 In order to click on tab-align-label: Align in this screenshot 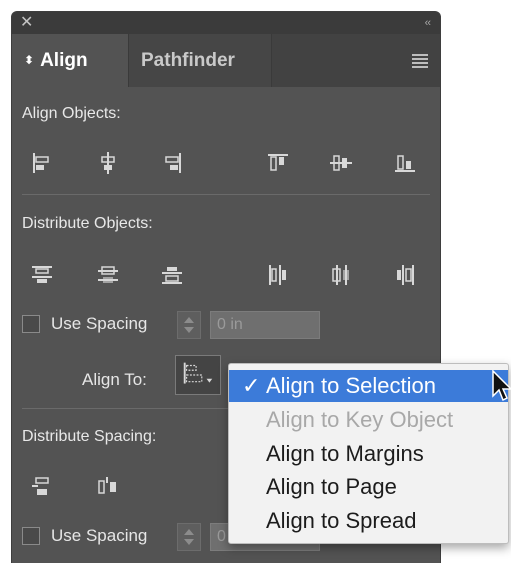, I will do `click(64, 60)`.